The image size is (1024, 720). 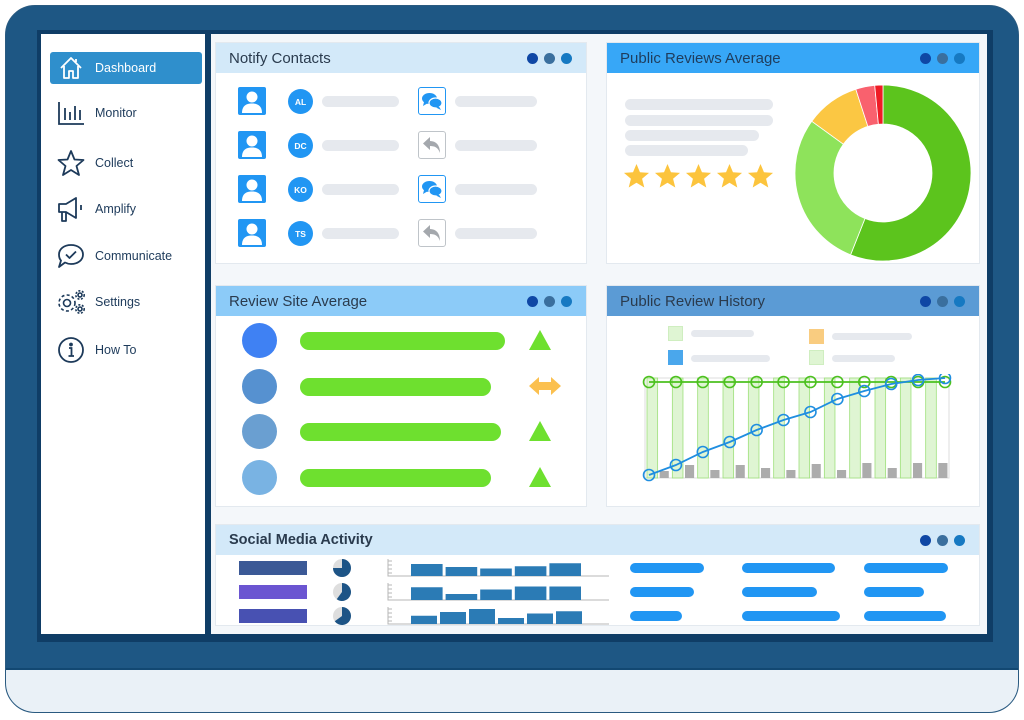 What do you see at coordinates (71, 113) in the screenshot?
I see `bar-chart-icon` at bounding box center [71, 113].